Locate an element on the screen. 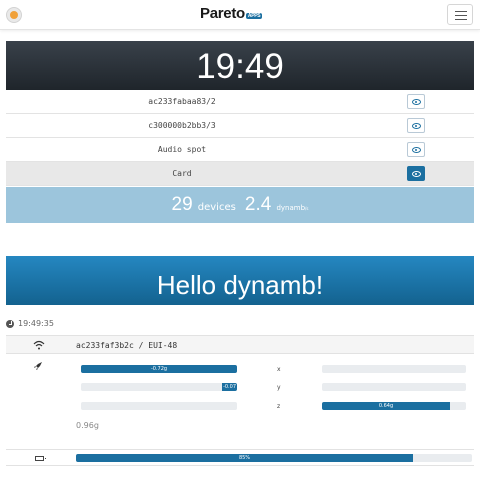 The height and width of the screenshot is (480, 480). device-label: Card is located at coordinates (182, 173).